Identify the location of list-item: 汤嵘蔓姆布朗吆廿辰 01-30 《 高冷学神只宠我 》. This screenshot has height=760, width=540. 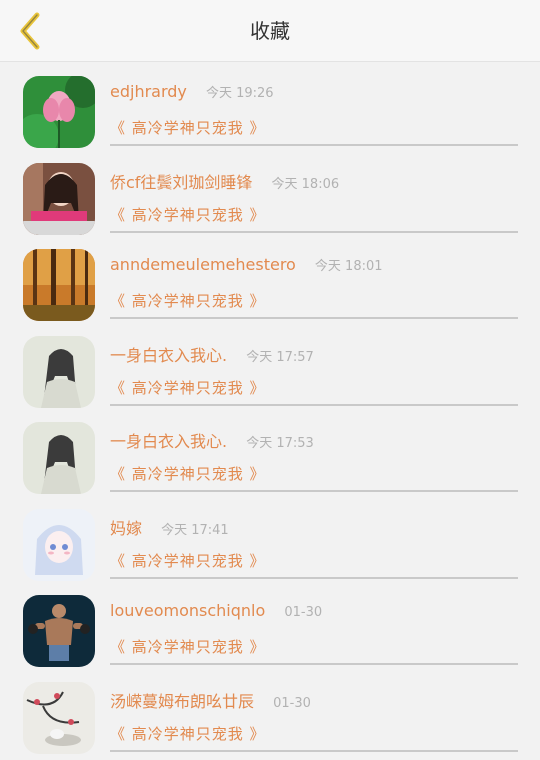
(270, 717).